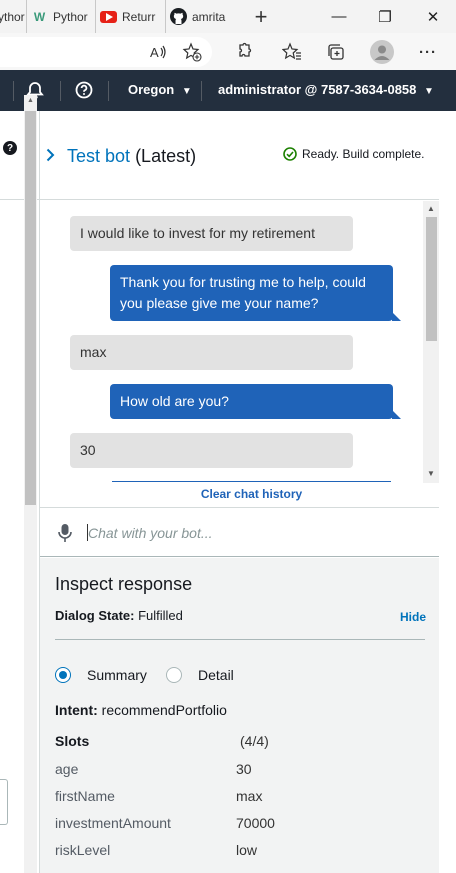 This screenshot has height=873, width=456. I want to click on bot-message: How old are you?, so click(255, 401).